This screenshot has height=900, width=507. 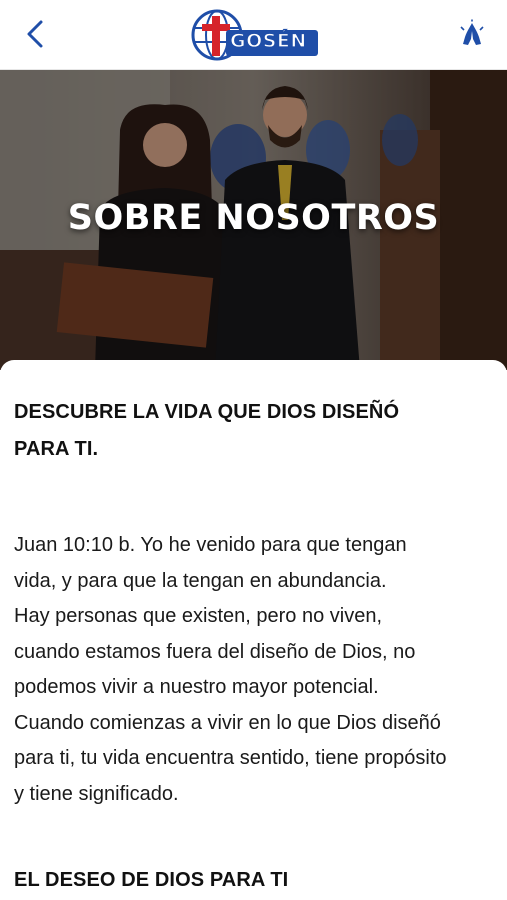 I want to click on hero-title: SOBRE NOSOTROS, so click(x=253, y=218).